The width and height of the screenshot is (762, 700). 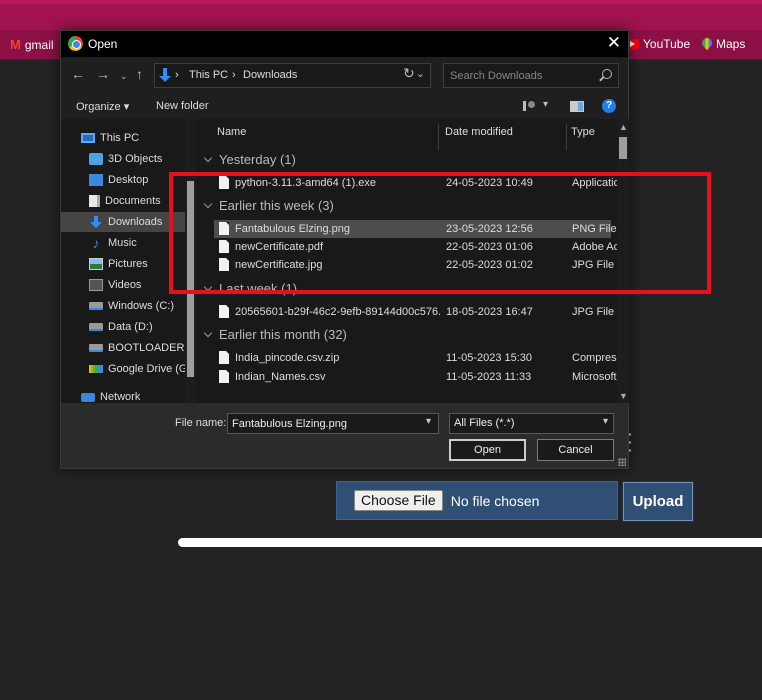 I want to click on nav-item-label: Data (D:), so click(x=130, y=327).